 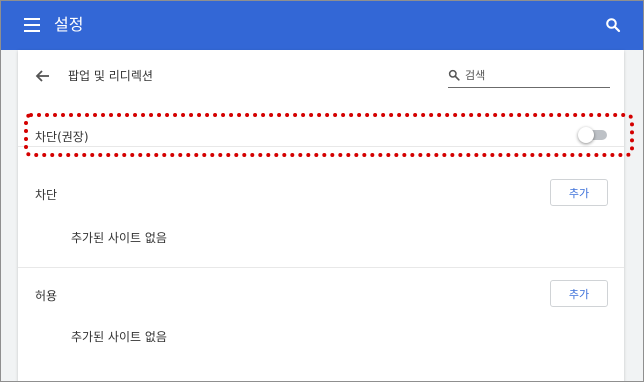 What do you see at coordinates (321, 267) in the screenshot?
I see `divider` at bounding box center [321, 267].